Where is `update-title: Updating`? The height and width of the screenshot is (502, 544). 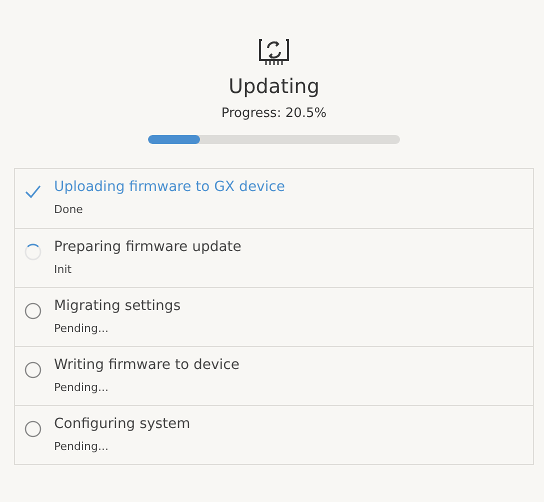 update-title: Updating is located at coordinates (274, 86).